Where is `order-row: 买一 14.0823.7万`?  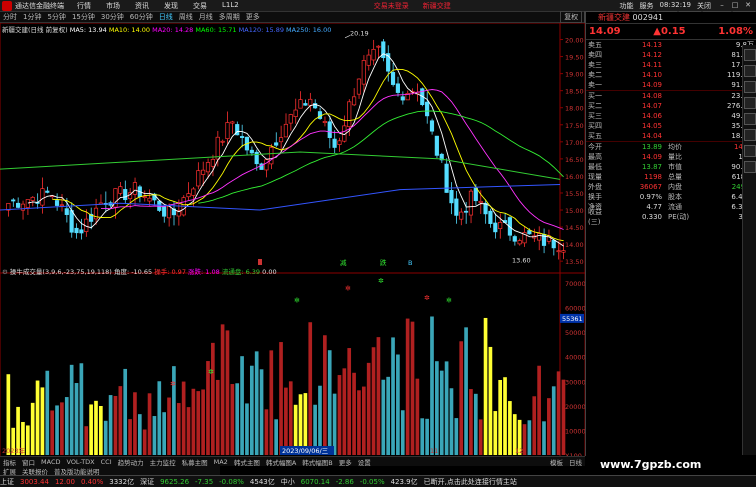
order-row: 买一 14.0823.7万 is located at coordinates (671, 96).